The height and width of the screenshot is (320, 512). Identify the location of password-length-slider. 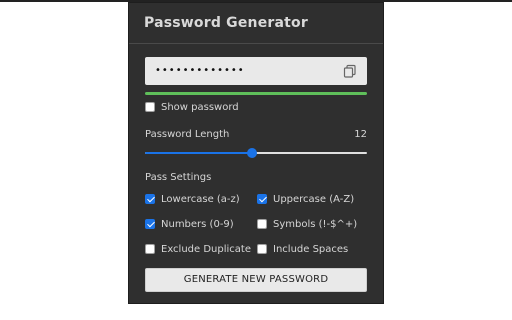
(256, 153).